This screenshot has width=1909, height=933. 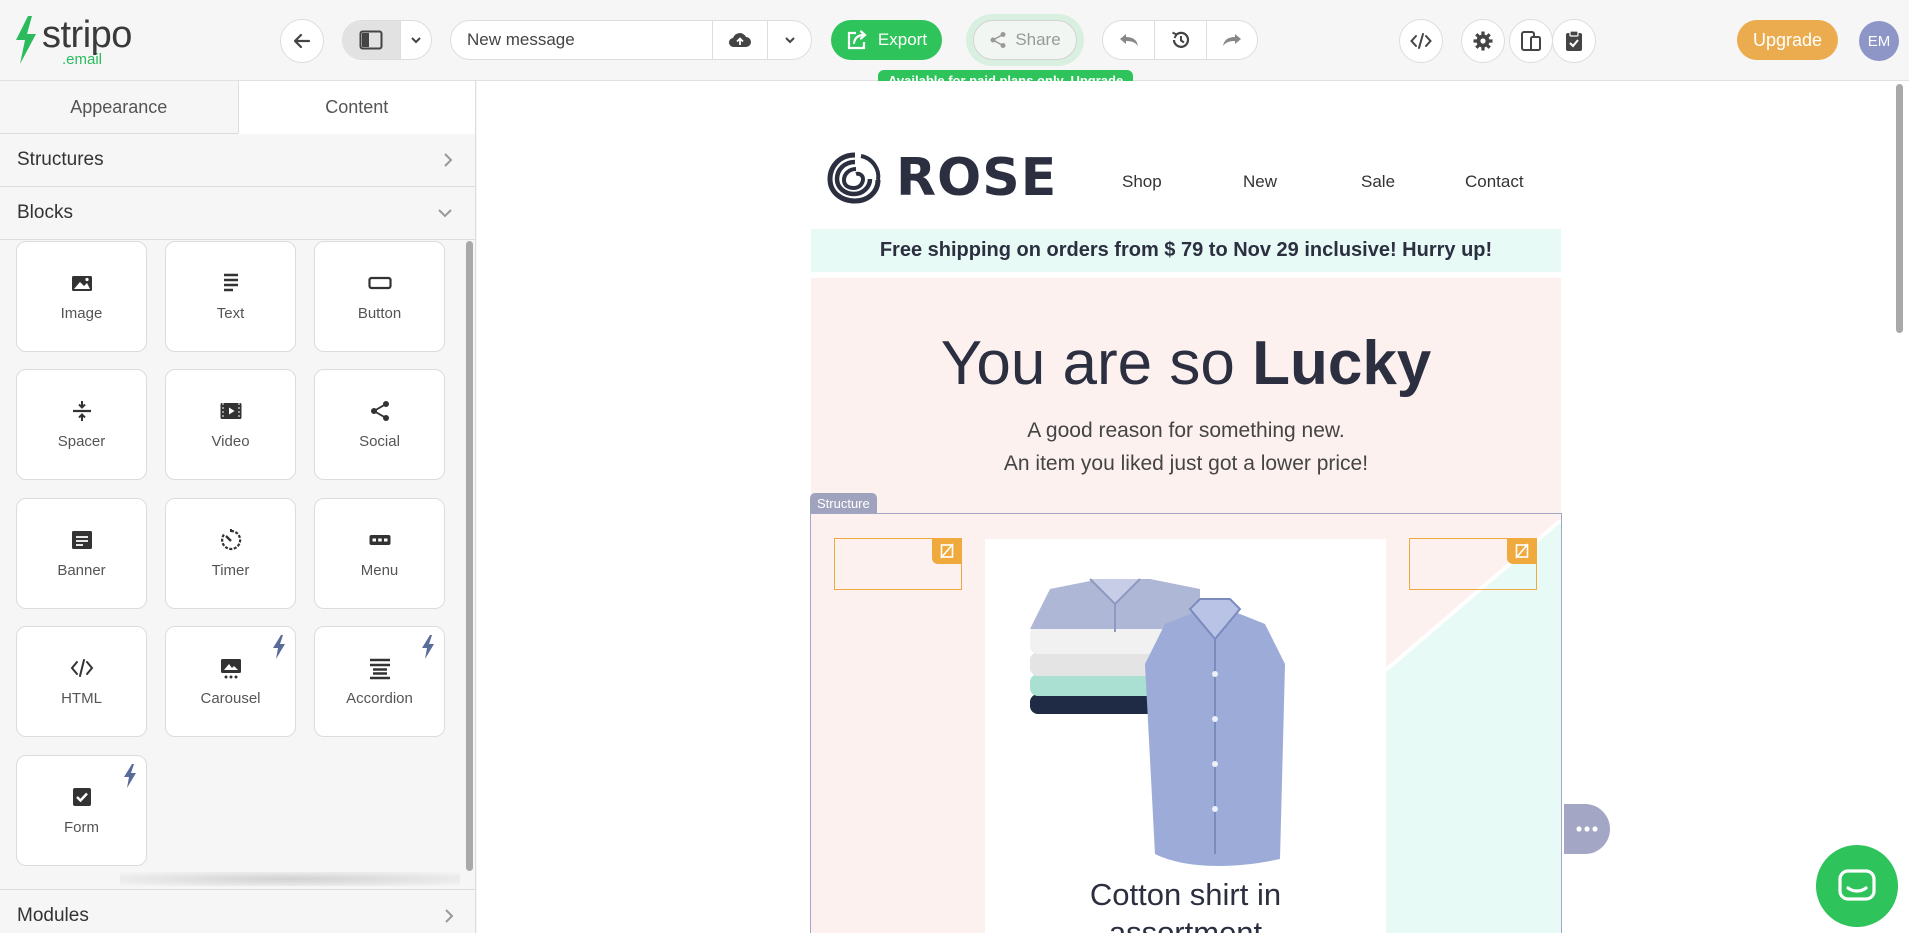 I want to click on history-group, so click(x=1180, y=40).